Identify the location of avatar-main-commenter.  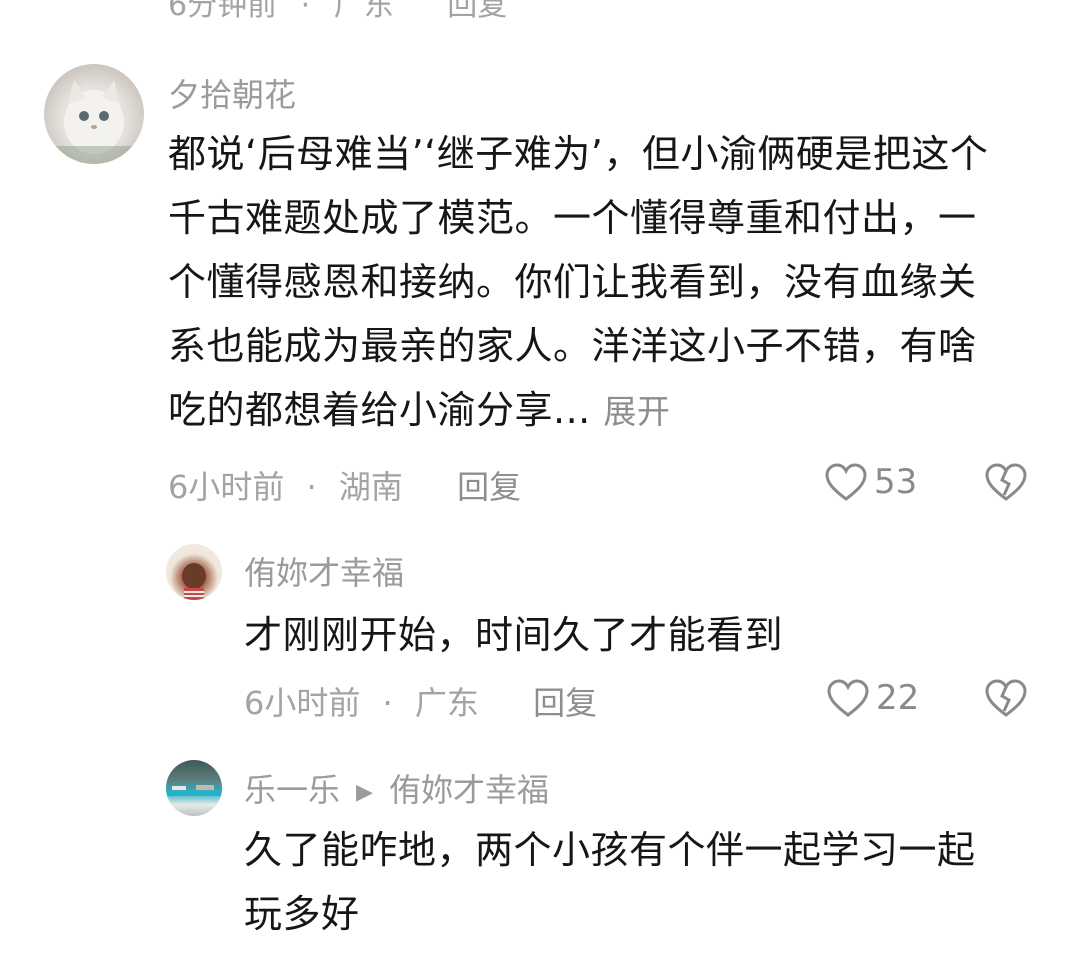
(94, 114).